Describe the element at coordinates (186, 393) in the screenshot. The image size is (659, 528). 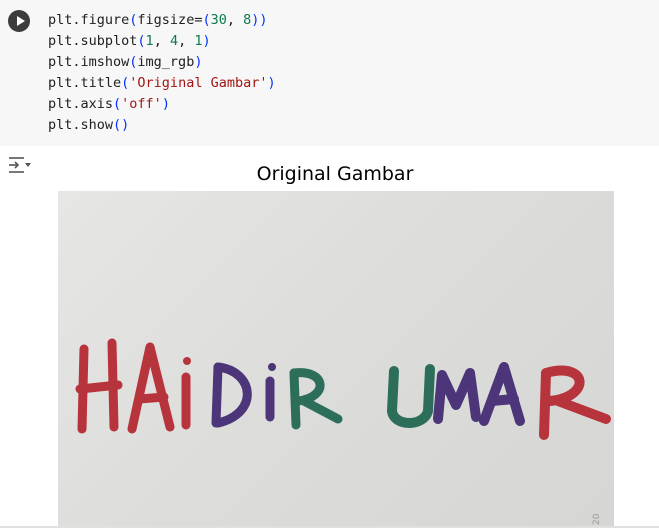
I see `letter-i` at that location.